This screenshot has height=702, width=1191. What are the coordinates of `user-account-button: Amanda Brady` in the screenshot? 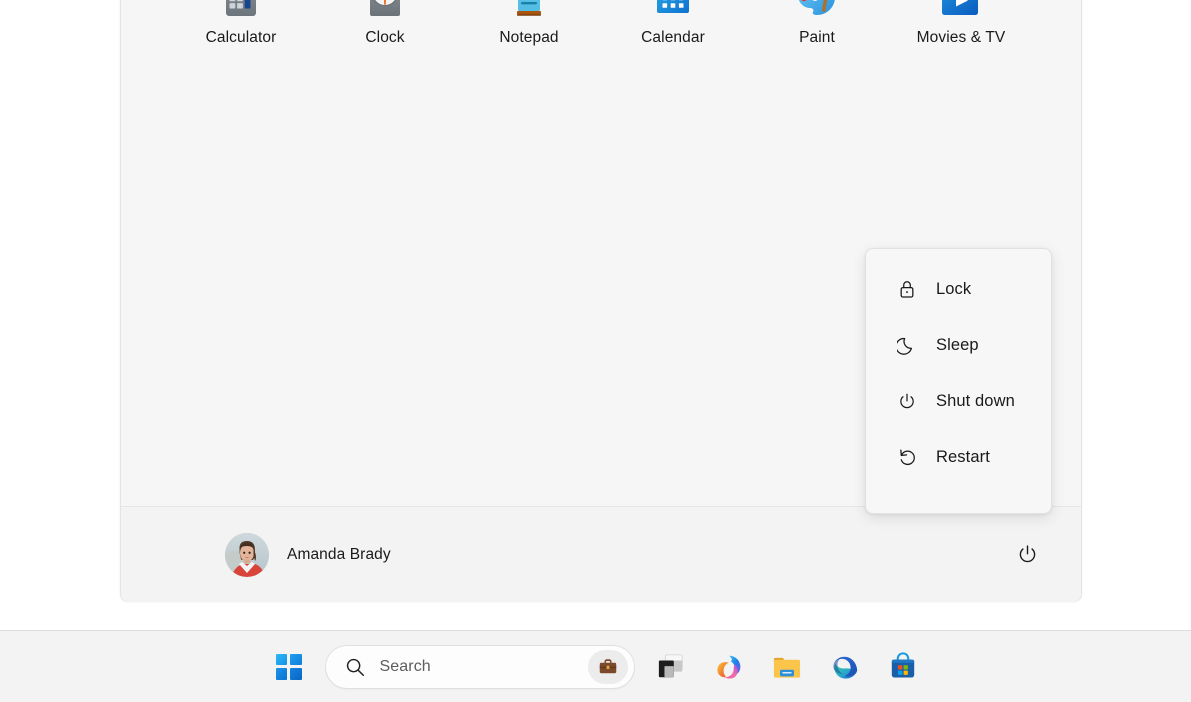 It's located at (311, 555).